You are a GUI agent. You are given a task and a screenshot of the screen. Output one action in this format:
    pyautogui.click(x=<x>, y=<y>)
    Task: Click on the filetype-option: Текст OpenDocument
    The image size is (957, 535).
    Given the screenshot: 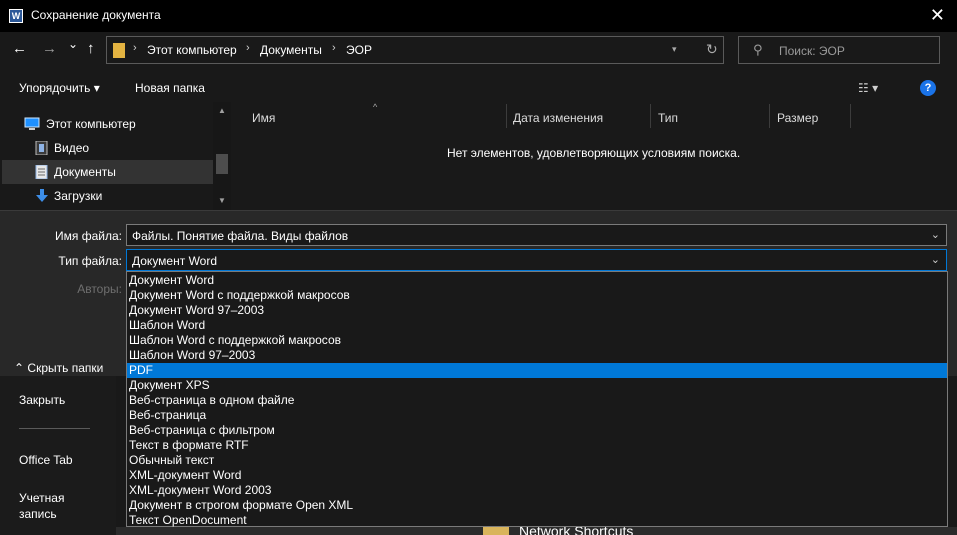 What is the action you would take?
    pyautogui.click(x=537, y=520)
    